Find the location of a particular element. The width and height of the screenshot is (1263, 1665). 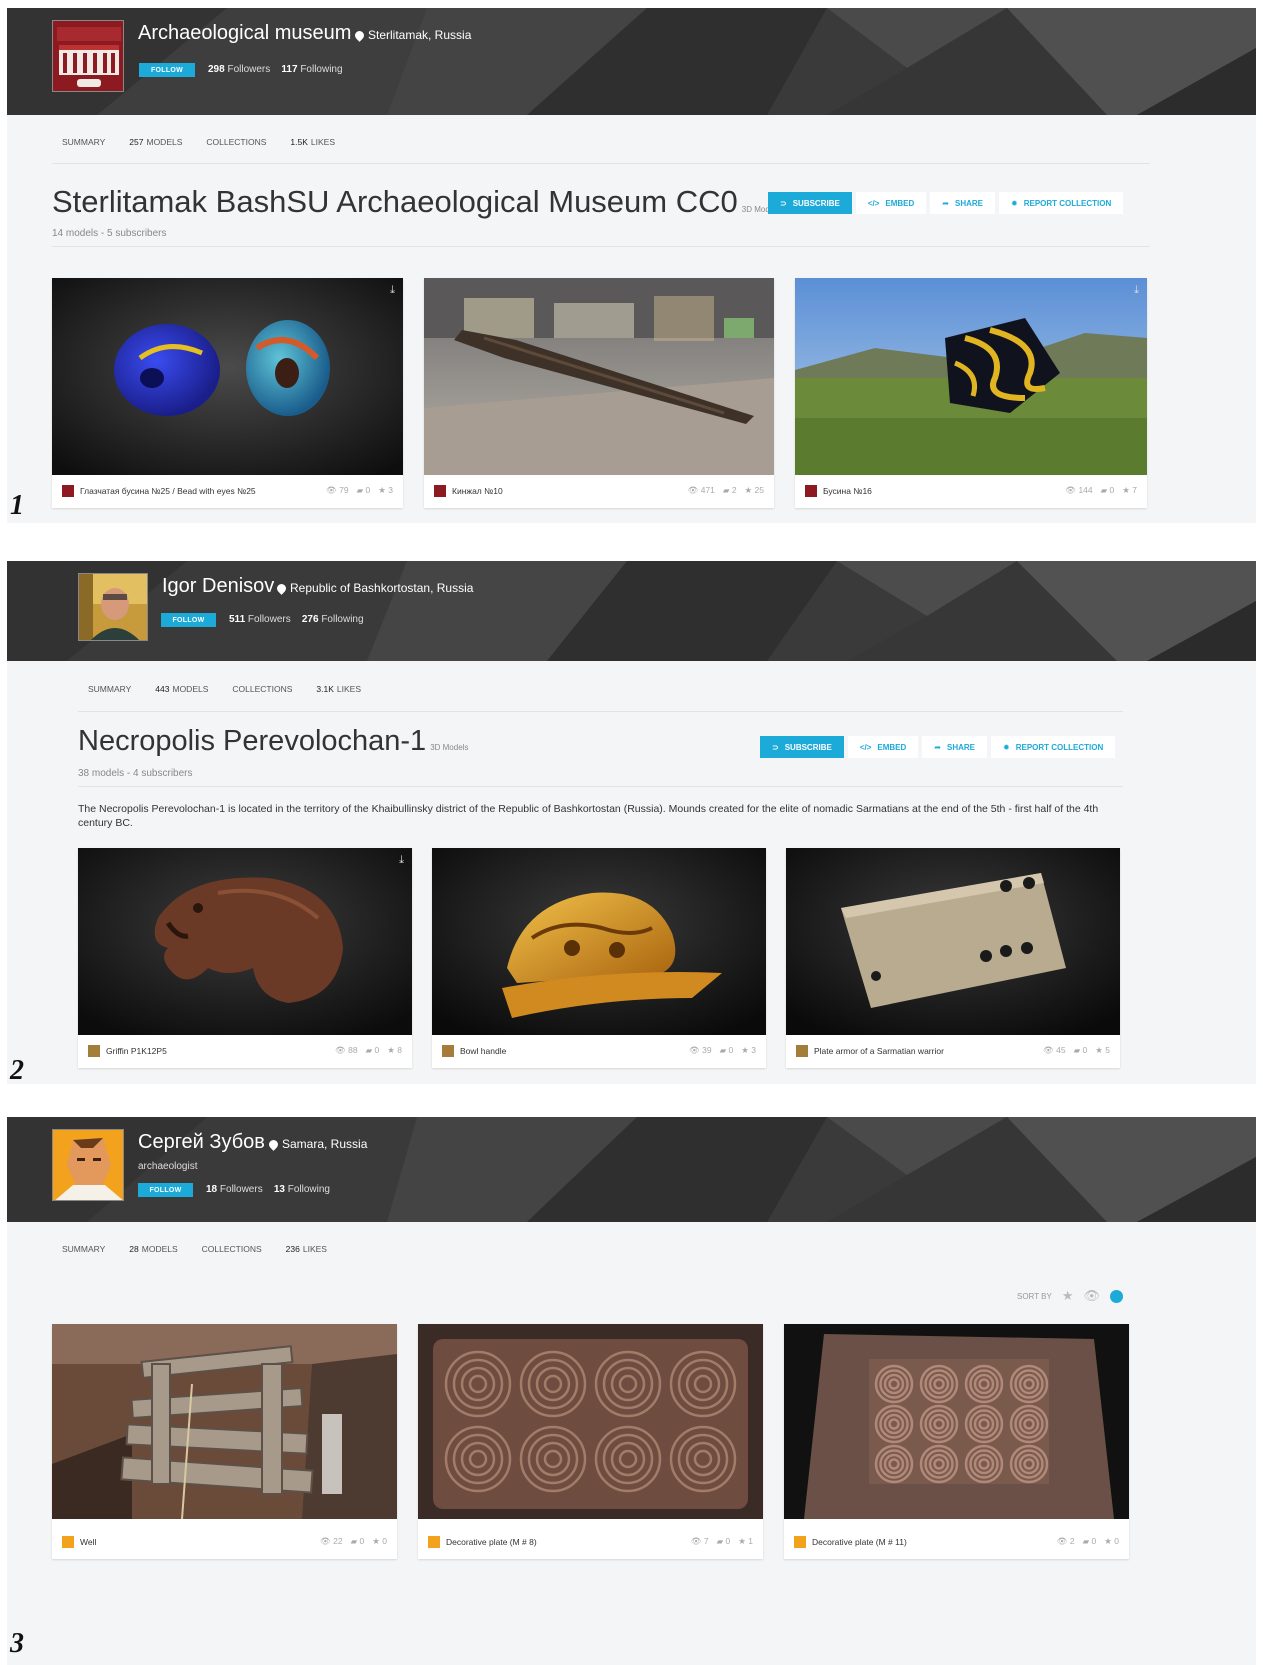

likes-count: ★ 0 is located at coordinates (379, 1541).